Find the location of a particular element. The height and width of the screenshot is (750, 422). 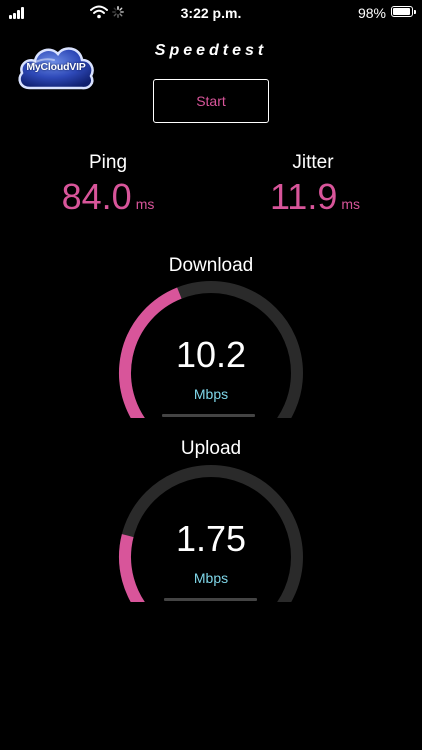

battery-icon is located at coordinates (403, 11).